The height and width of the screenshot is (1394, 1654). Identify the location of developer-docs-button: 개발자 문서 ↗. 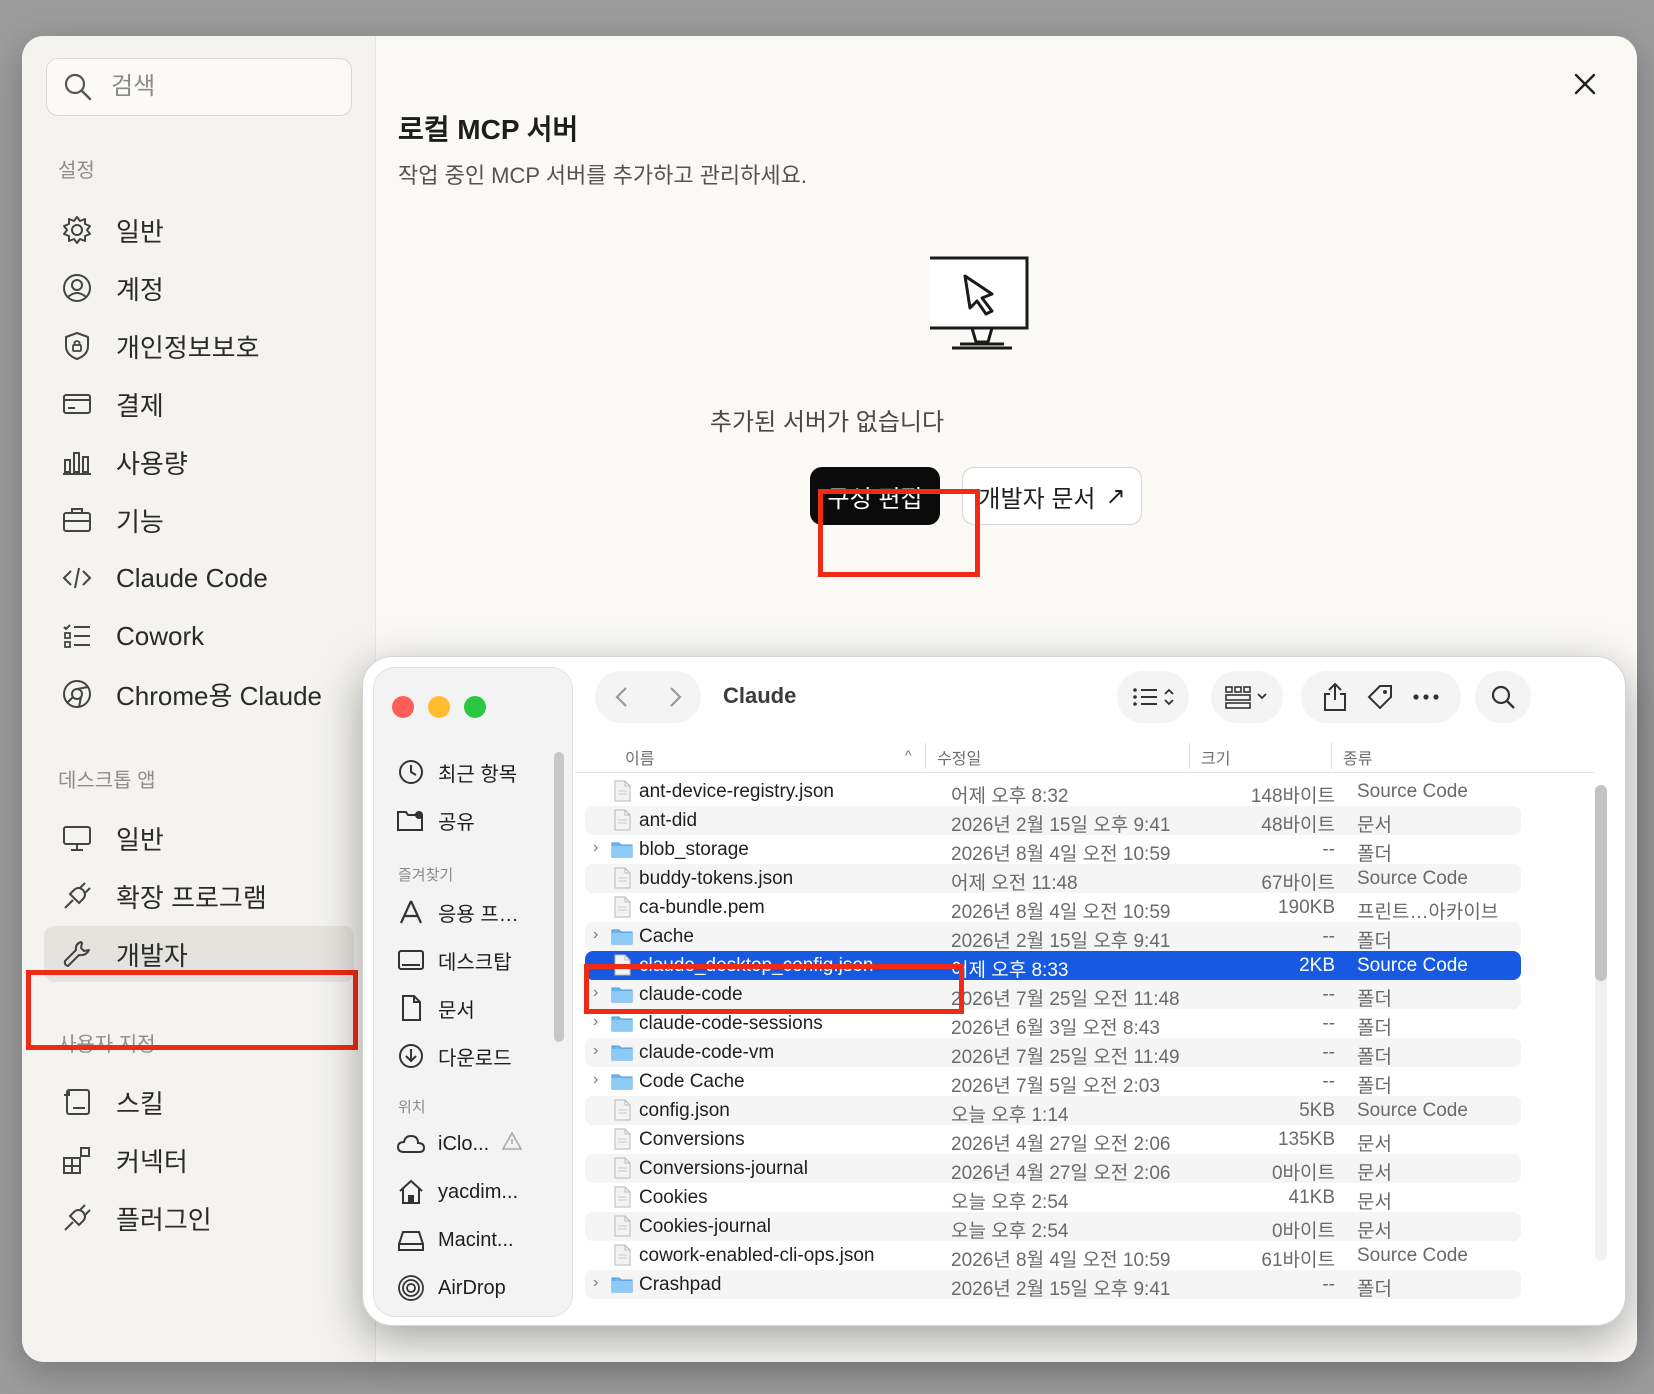
(1052, 496).